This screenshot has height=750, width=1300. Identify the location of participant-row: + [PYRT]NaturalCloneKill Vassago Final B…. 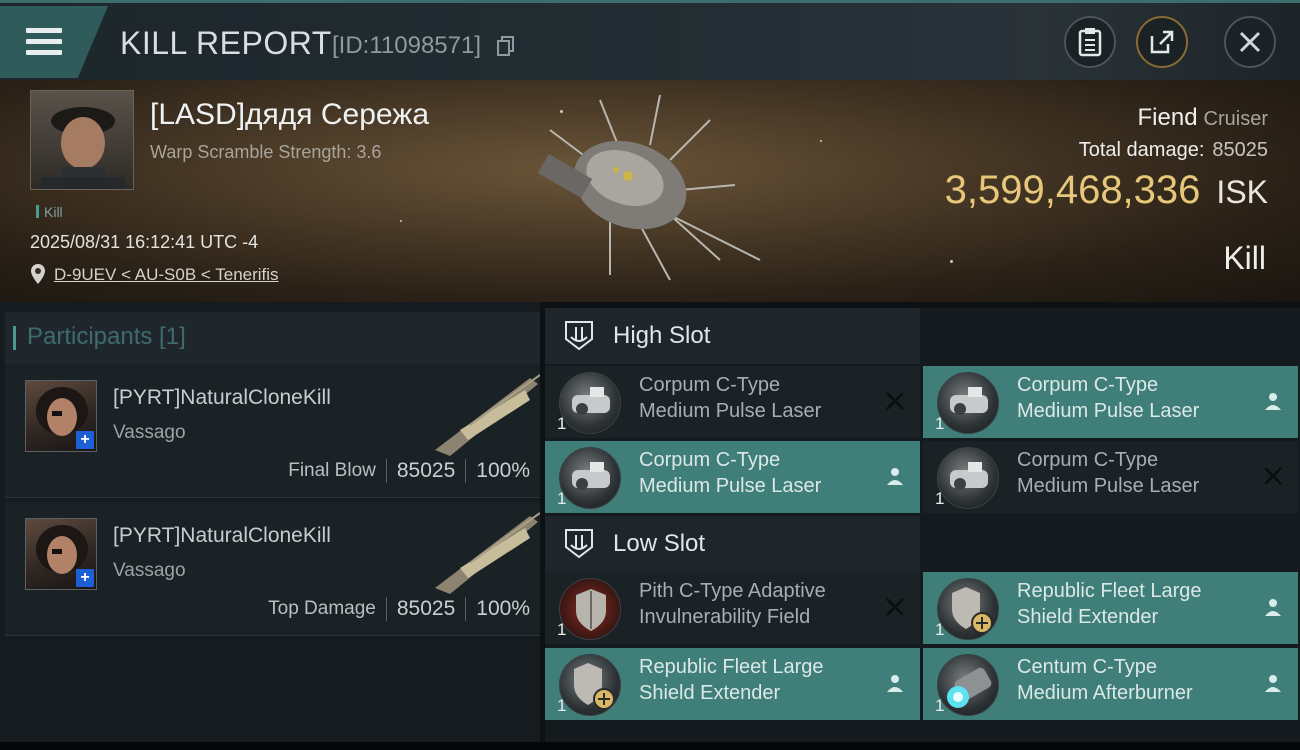
(272, 431).